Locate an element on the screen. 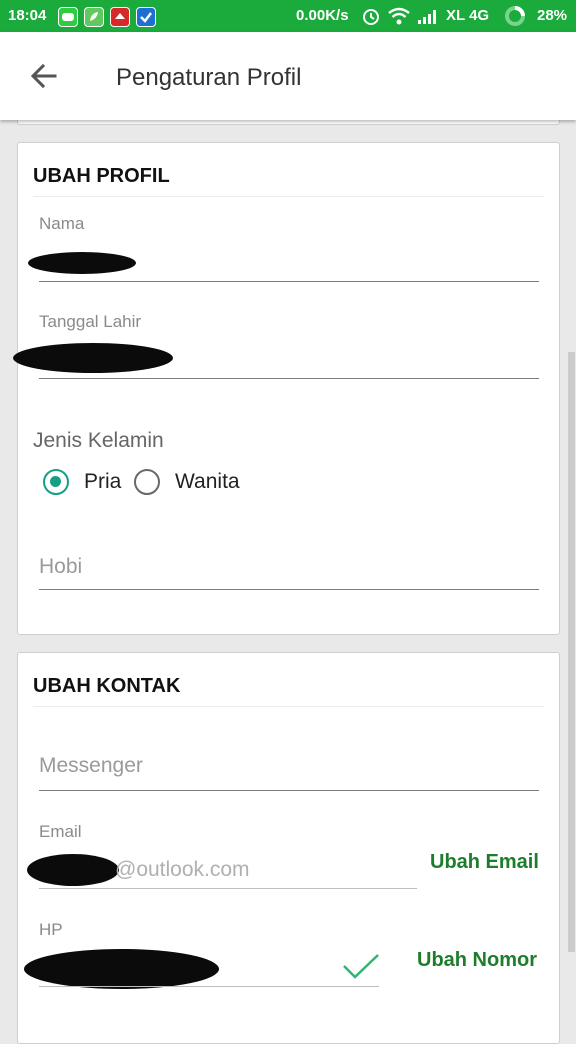  status-bar: 18:04 0.00K/s XL 4G 28% is located at coordinates (288, 16).